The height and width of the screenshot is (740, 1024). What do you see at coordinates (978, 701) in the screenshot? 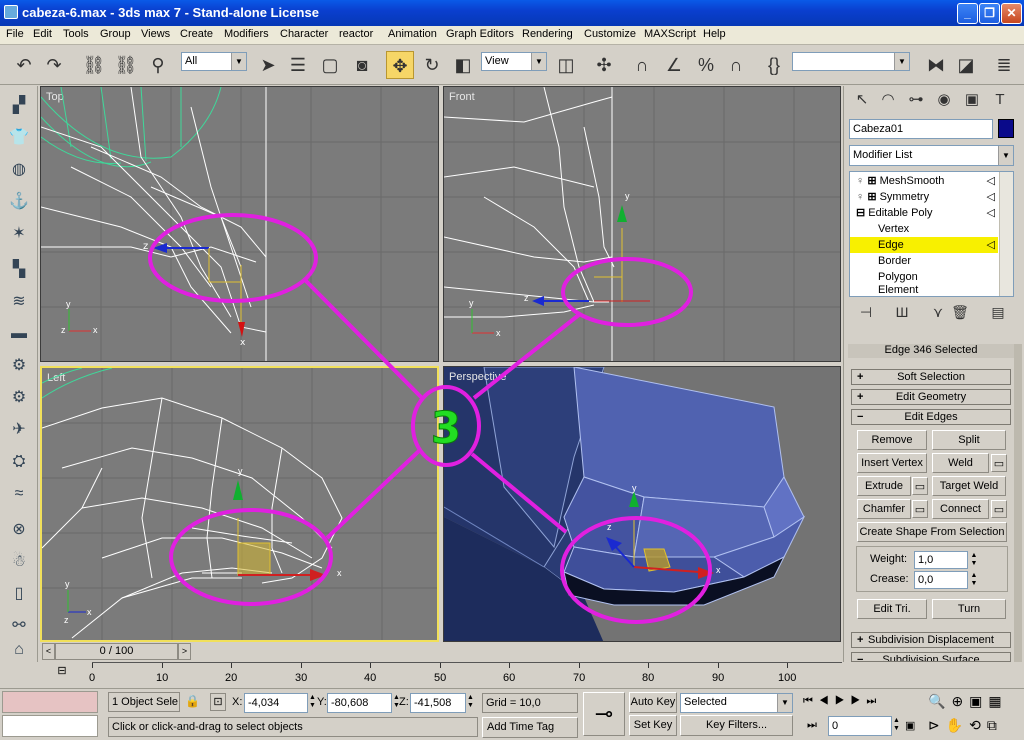
I see `zoom-extents-icon: ▣` at bounding box center [978, 701].